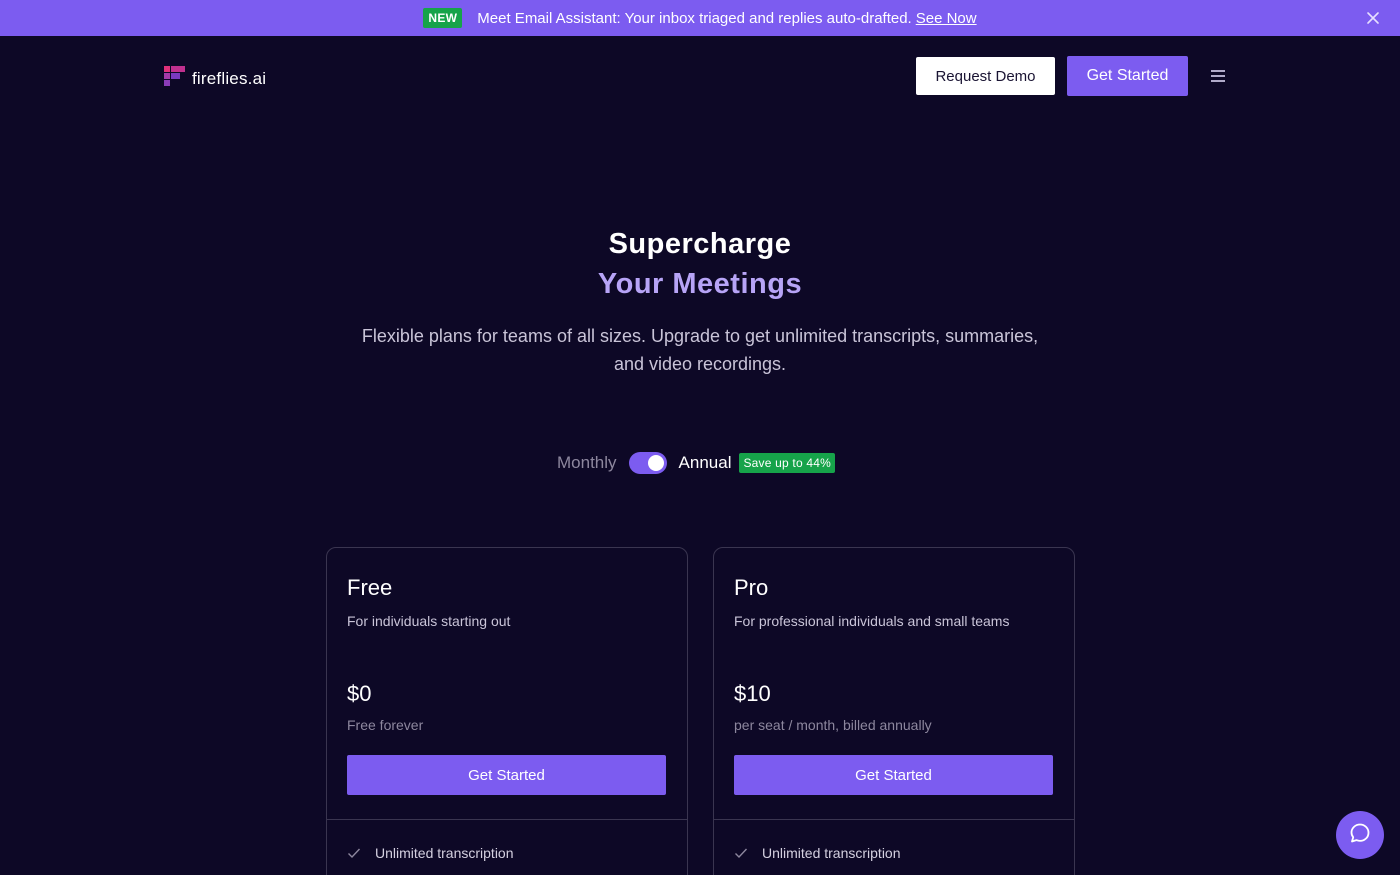 The height and width of the screenshot is (875, 1400). What do you see at coordinates (429, 621) in the screenshot?
I see `plan-description: For individuals starting out` at bounding box center [429, 621].